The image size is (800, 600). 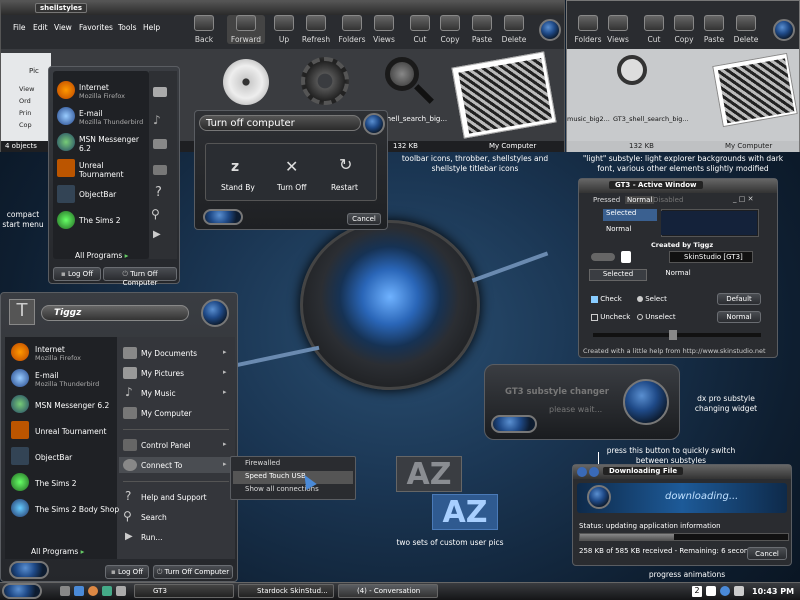 I want to click on compact-turnoff-button: ⏻ Turn Off Computer, so click(x=140, y=277).